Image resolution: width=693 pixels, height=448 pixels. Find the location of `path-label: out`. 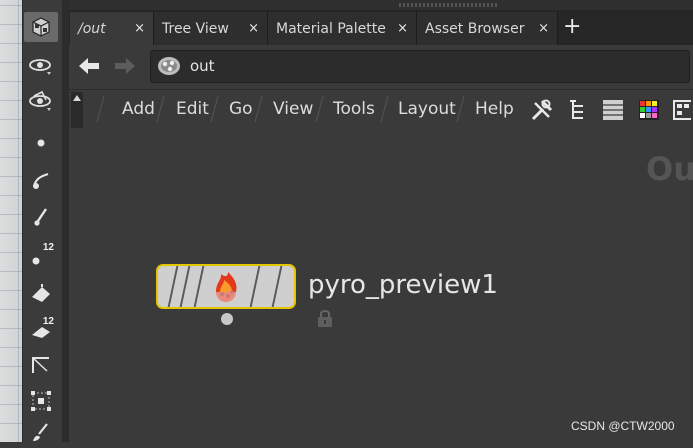

path-label: out is located at coordinates (202, 66).